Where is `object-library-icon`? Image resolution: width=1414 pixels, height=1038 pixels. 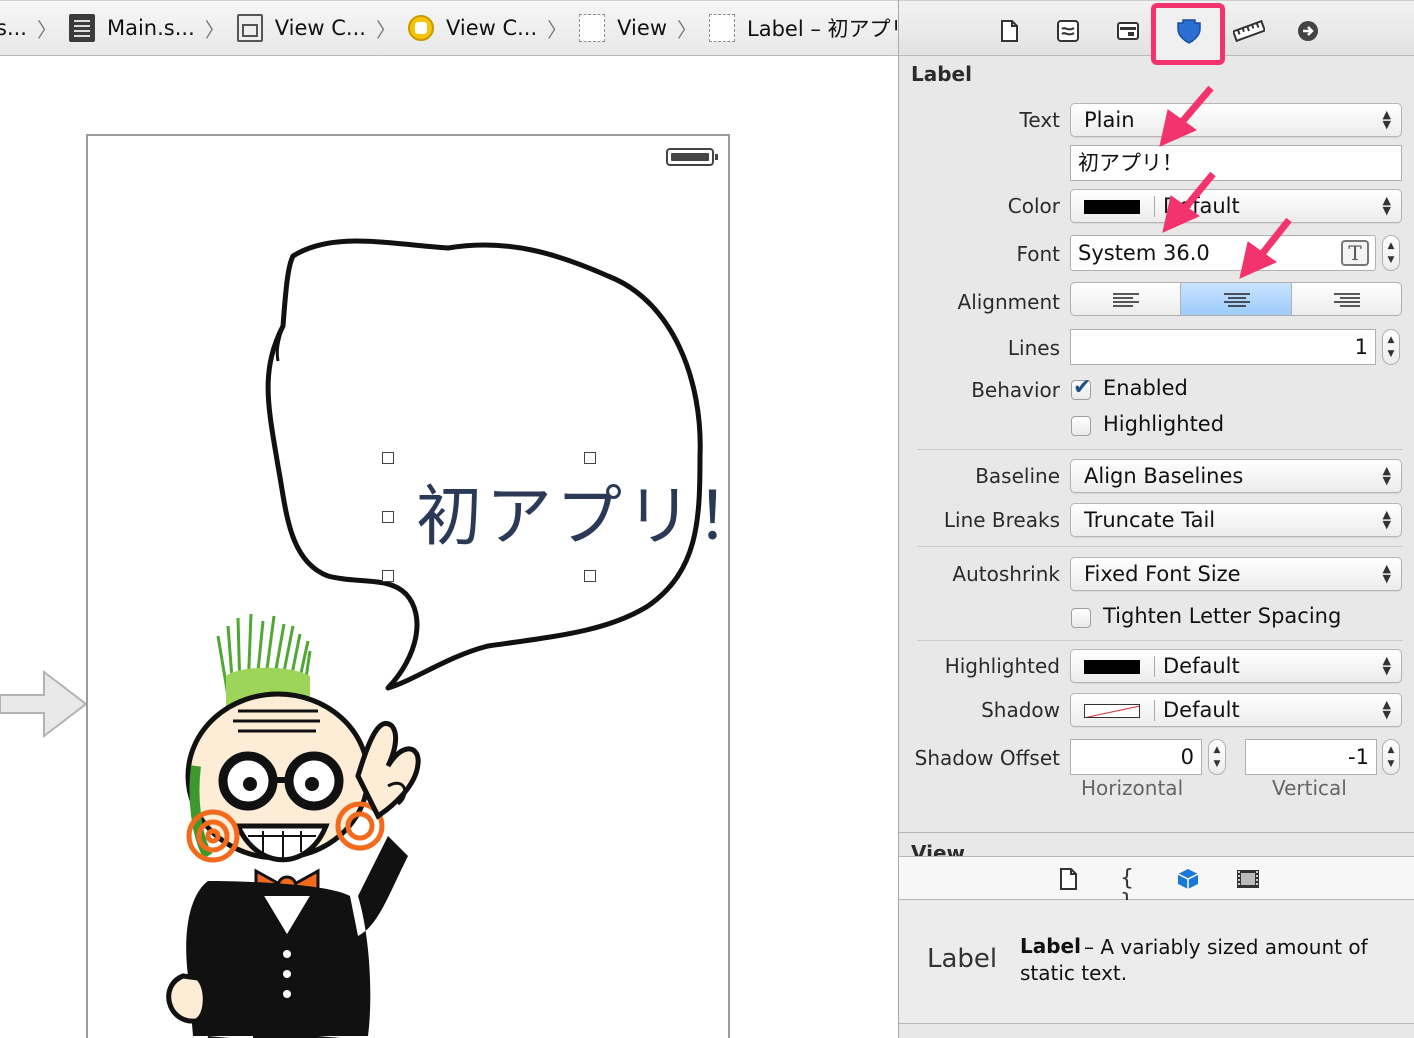
object-library-icon is located at coordinates (1188, 879).